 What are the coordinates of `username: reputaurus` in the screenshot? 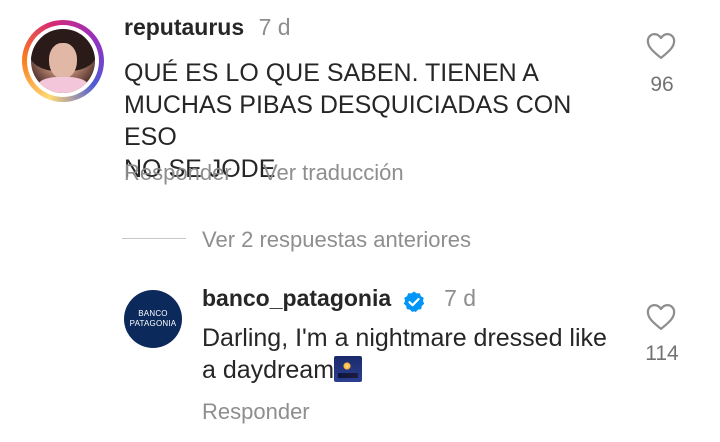 It's located at (184, 27).